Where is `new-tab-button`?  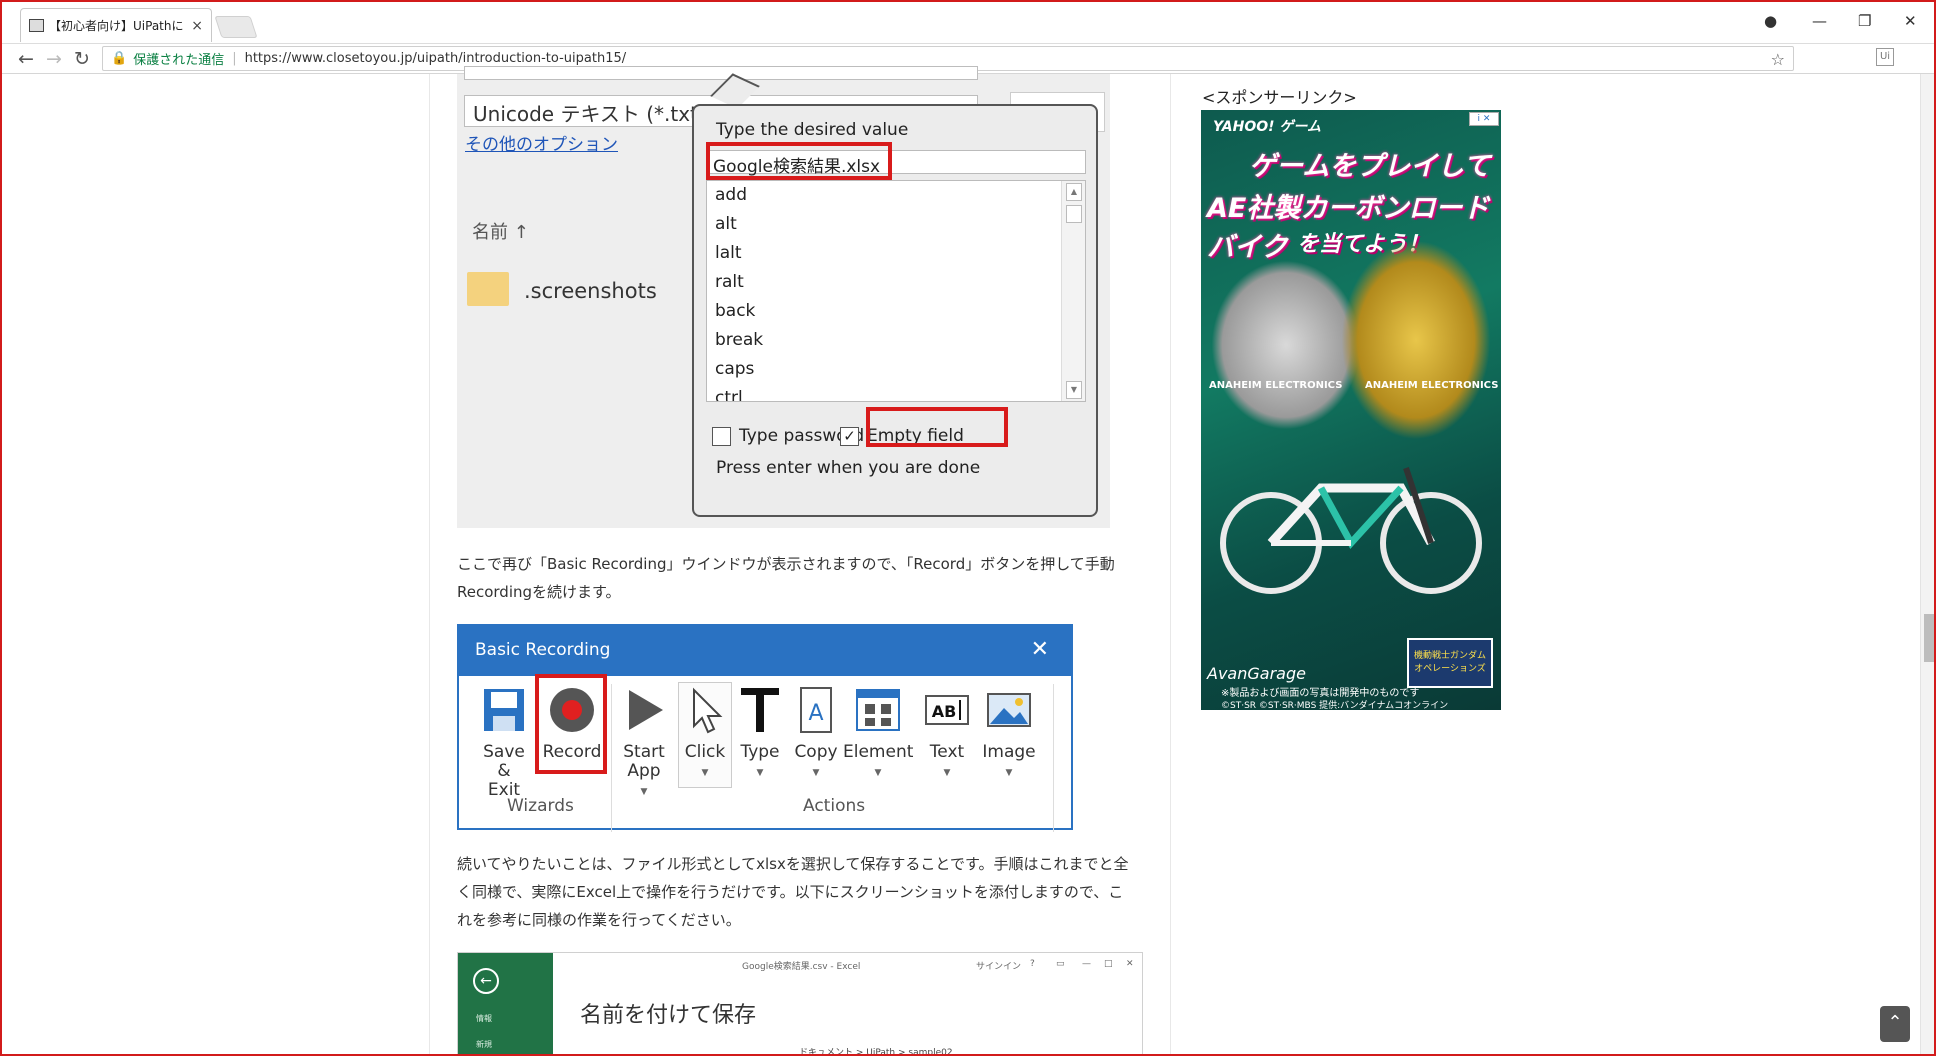
new-tab-button is located at coordinates (236, 27).